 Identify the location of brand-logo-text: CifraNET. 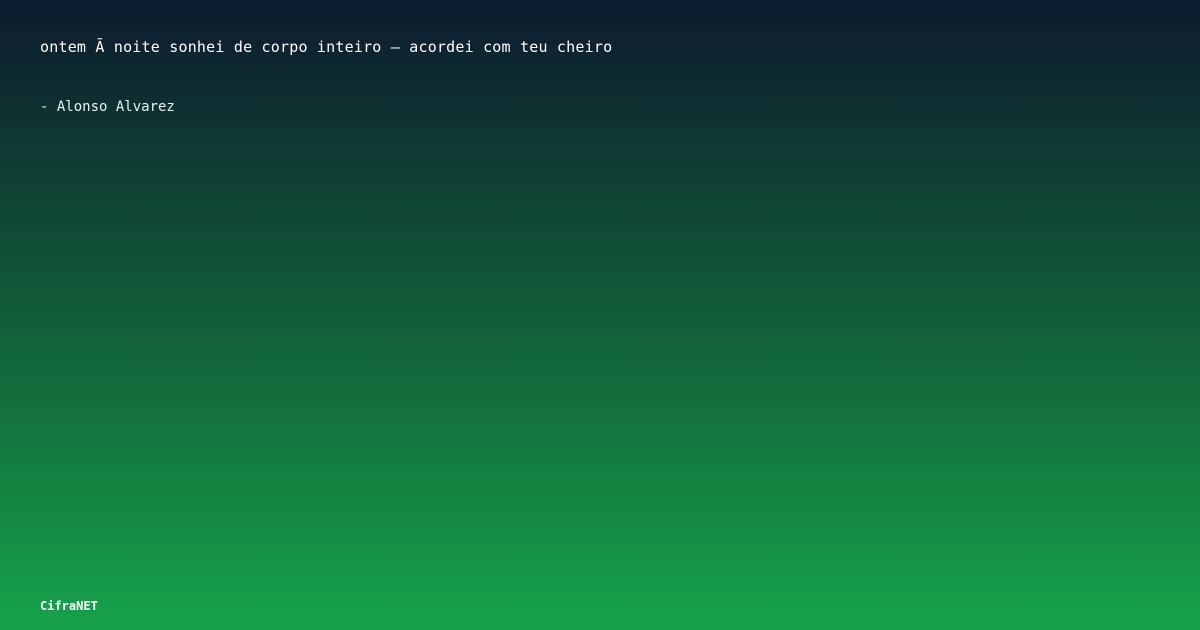
(69, 606).